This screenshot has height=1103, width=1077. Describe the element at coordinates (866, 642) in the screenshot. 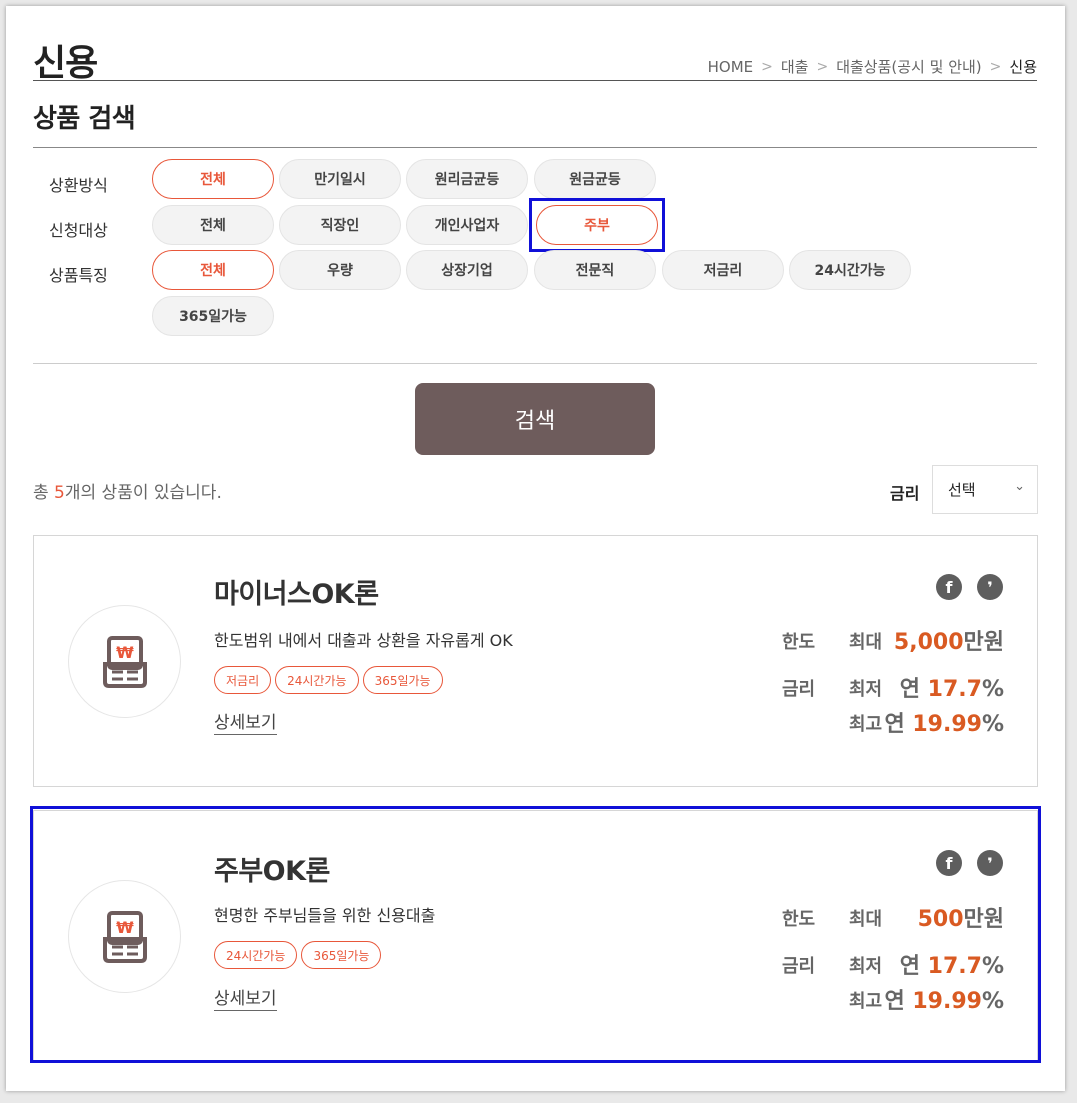

I see `limit-prefix: 최대` at that location.